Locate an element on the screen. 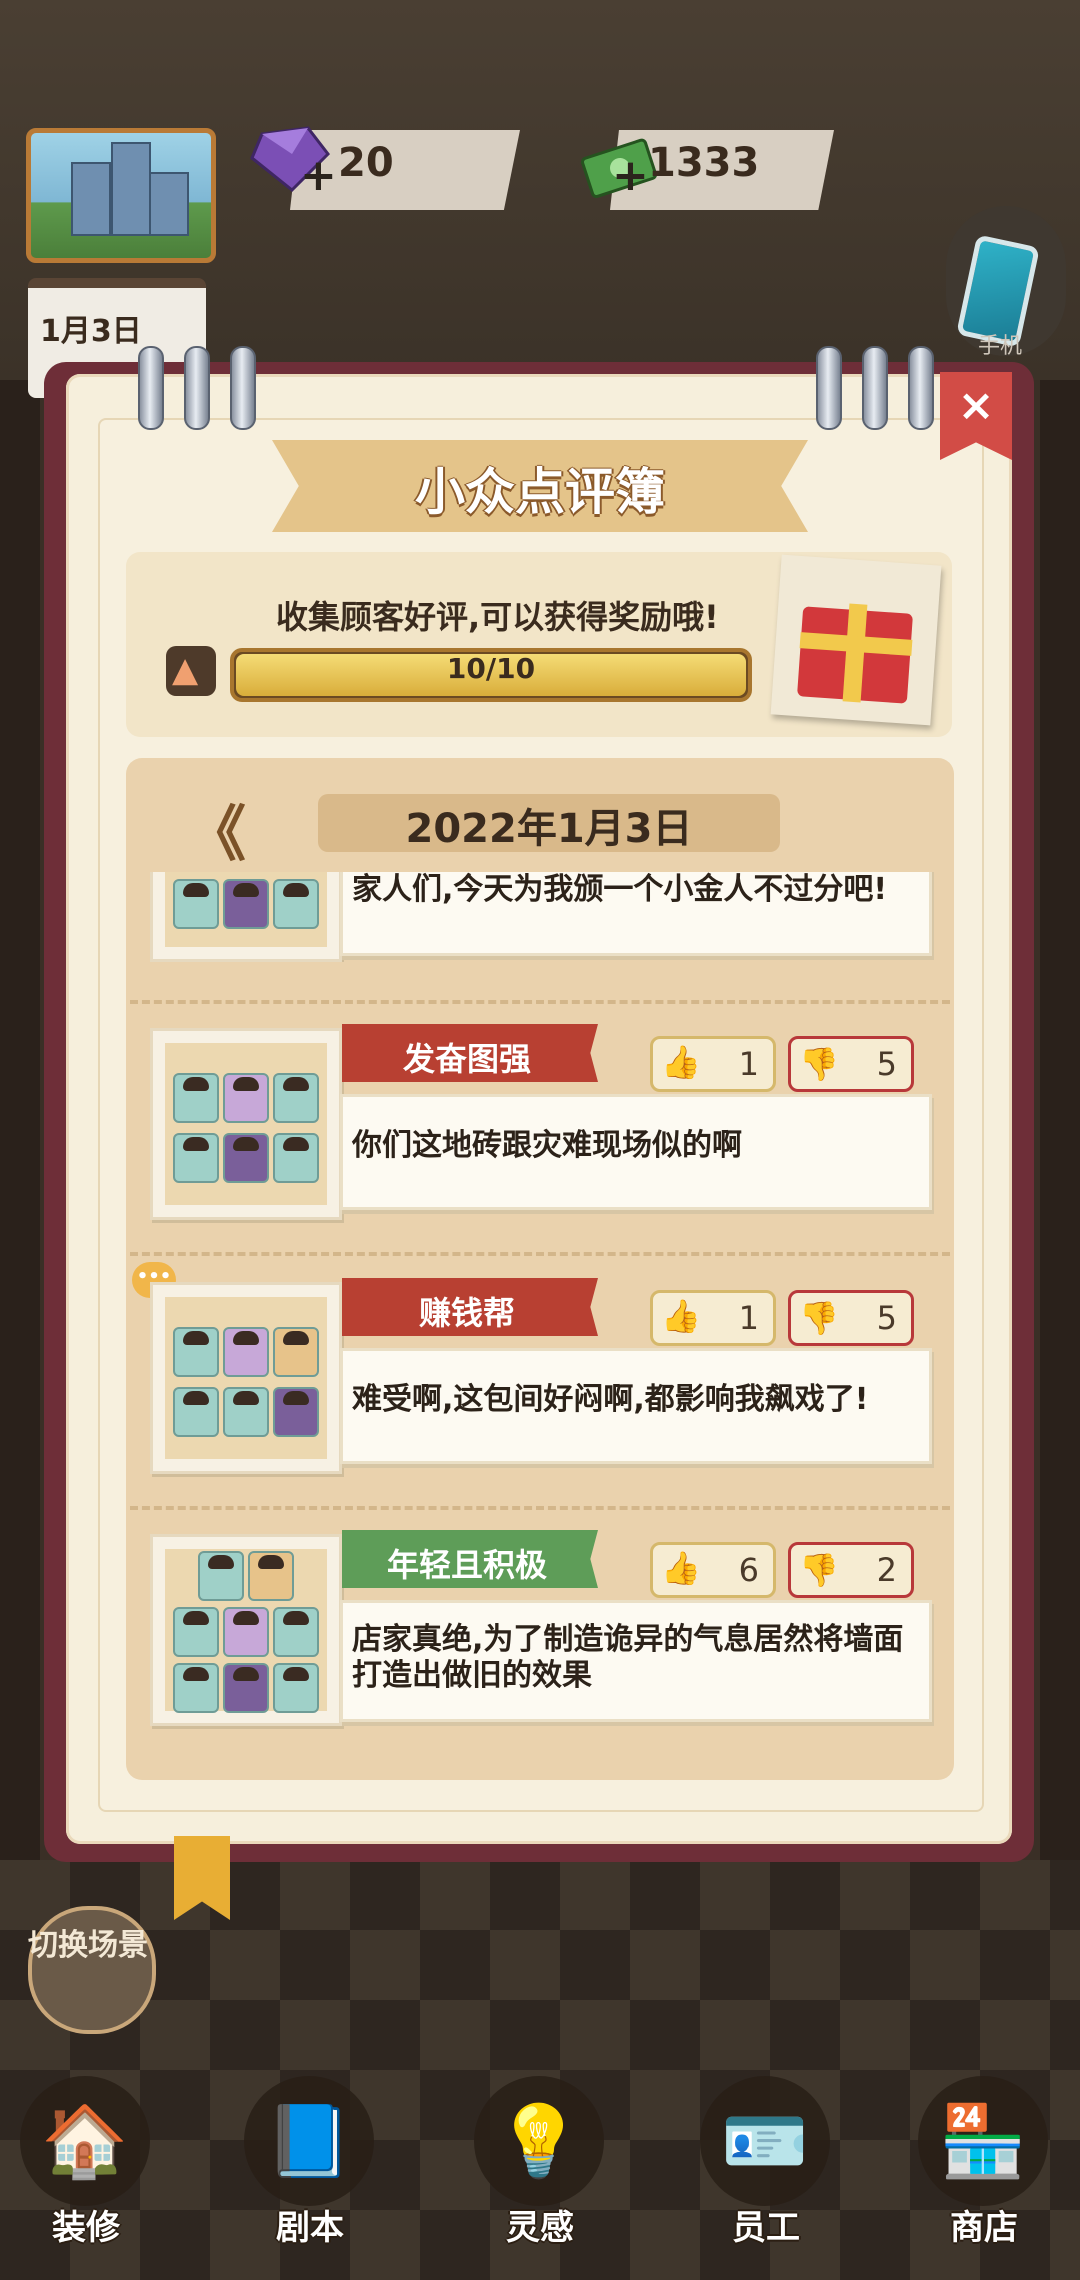  building-thumbnail is located at coordinates (121, 195).